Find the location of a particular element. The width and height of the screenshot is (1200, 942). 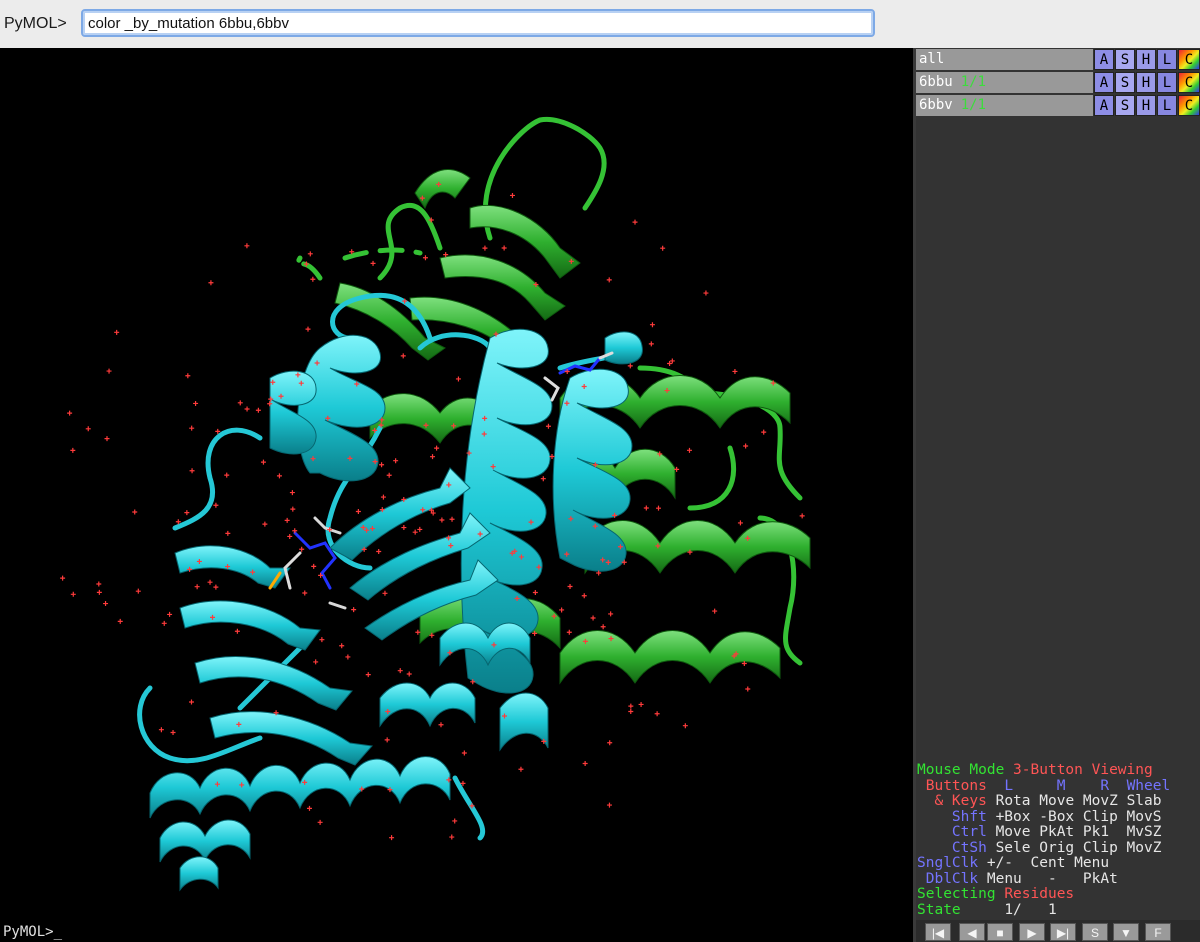

stop-button: ■ is located at coordinates (1000, 932).